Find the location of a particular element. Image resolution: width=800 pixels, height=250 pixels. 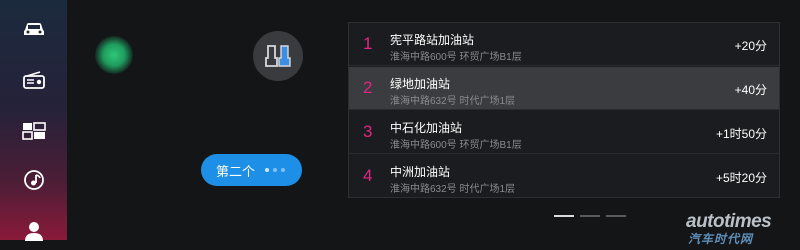

more-dots-icon is located at coordinates (275, 170).